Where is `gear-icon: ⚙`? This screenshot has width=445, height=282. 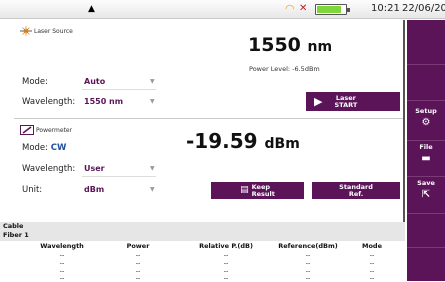 gear-icon: ⚙ is located at coordinates (426, 122).